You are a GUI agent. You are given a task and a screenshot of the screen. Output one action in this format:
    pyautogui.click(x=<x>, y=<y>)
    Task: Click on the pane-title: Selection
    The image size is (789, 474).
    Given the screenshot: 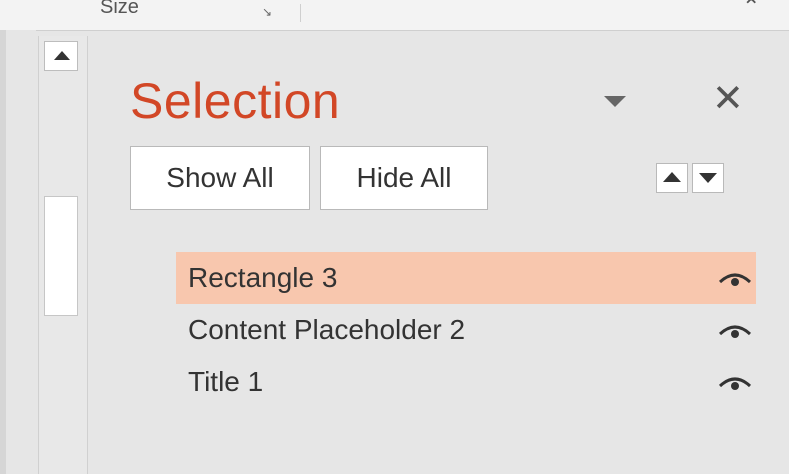 What is the action you would take?
    pyautogui.click(x=235, y=101)
    